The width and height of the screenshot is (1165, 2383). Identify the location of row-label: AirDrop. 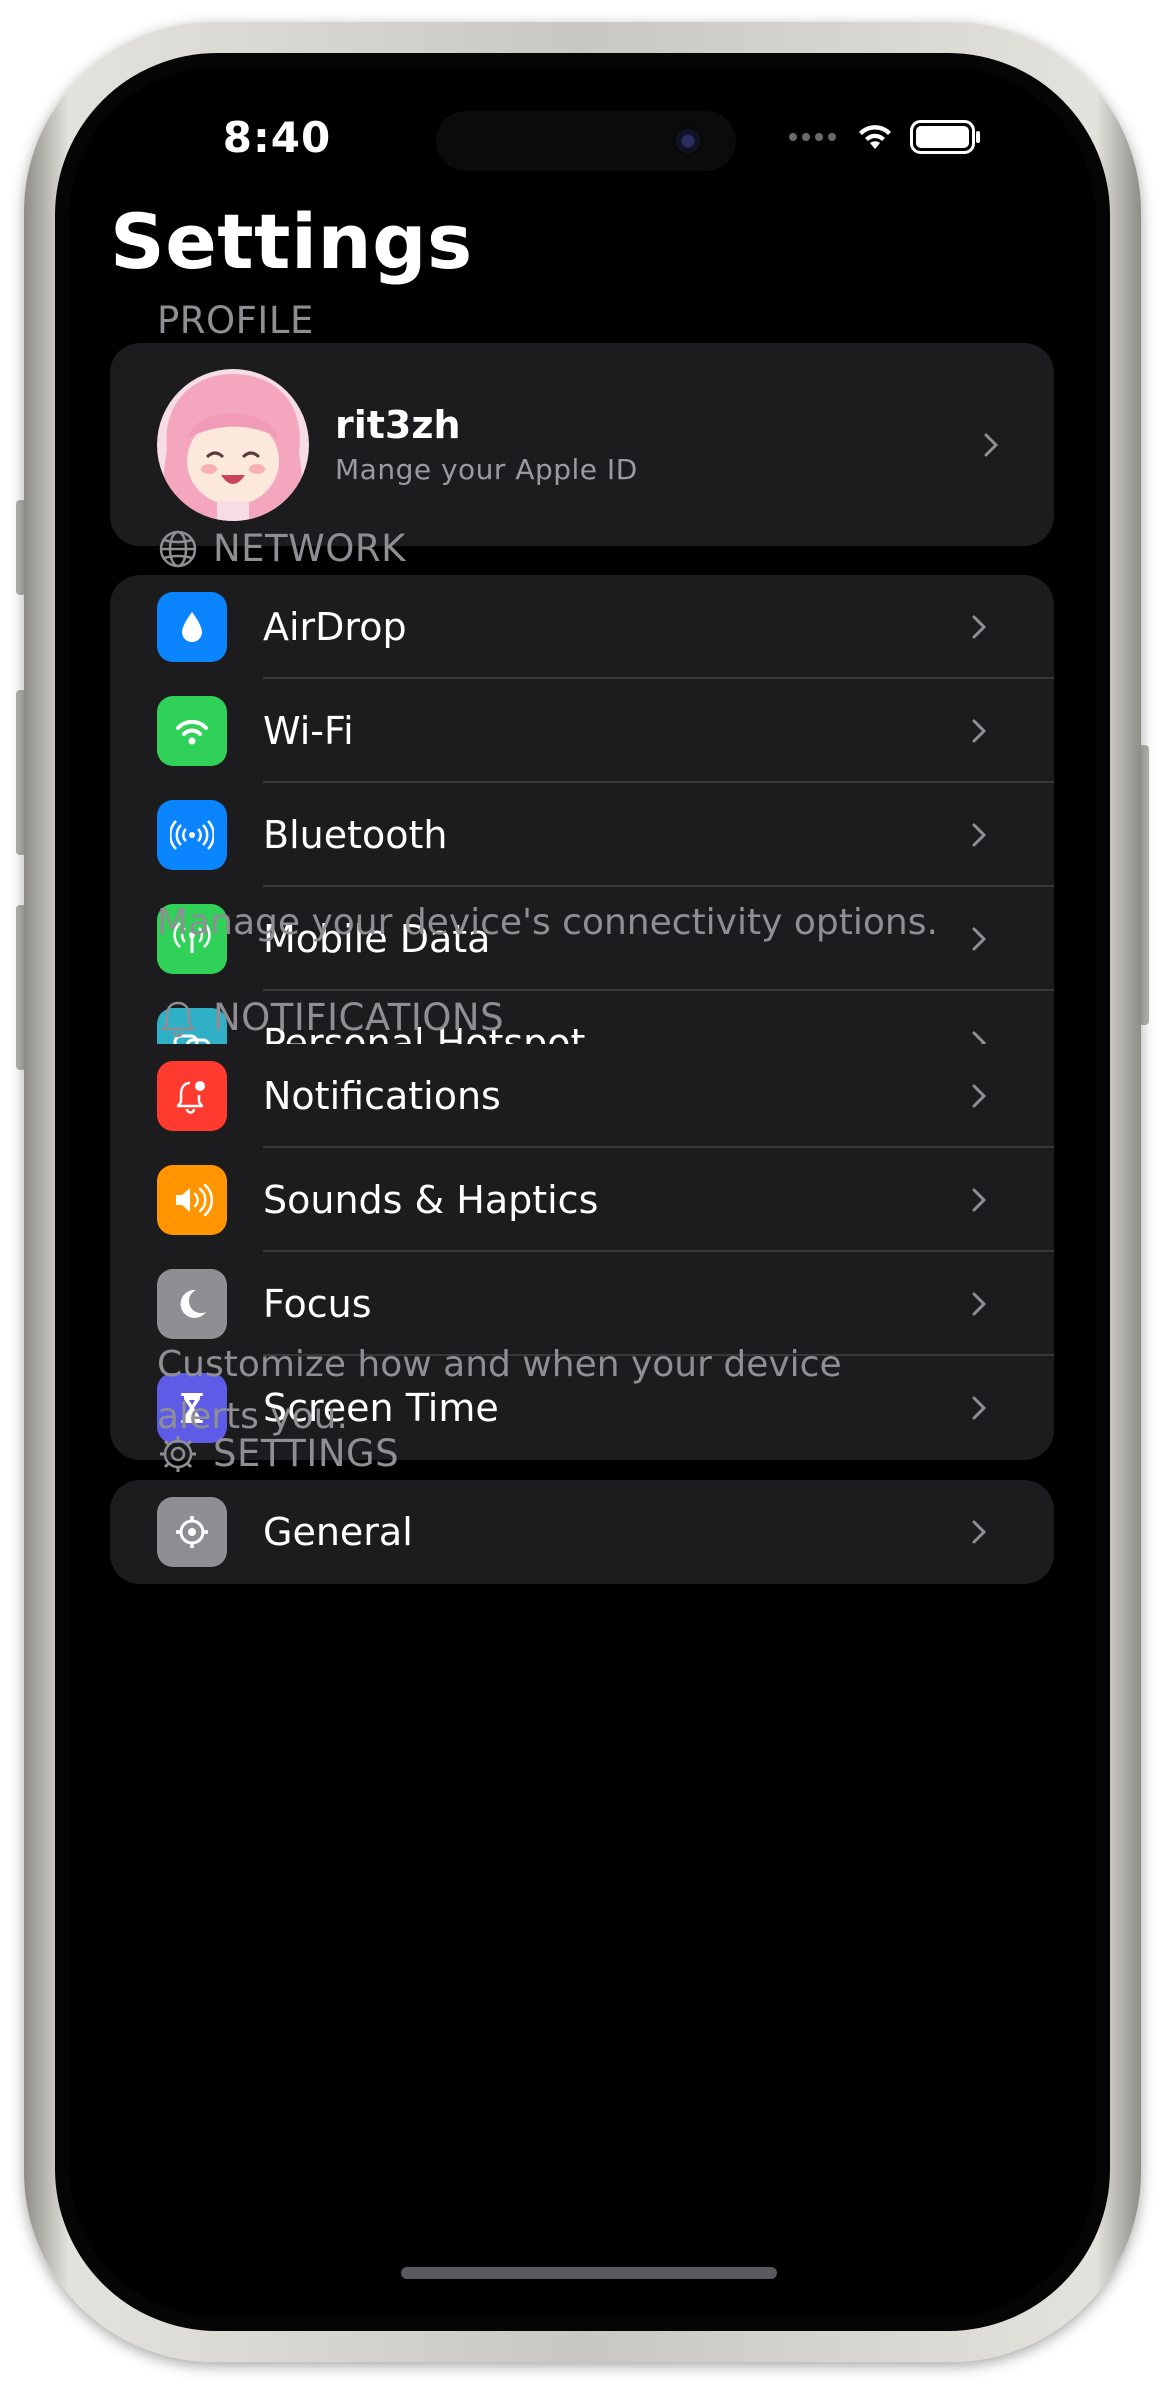
(335, 627).